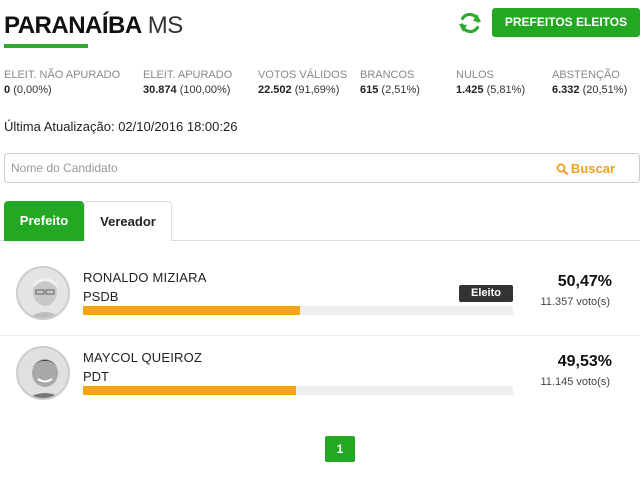 Image resolution: width=640 pixels, height=480 pixels. I want to click on stat-brancos: BRANCOS 615 (2,51%), so click(390, 82).